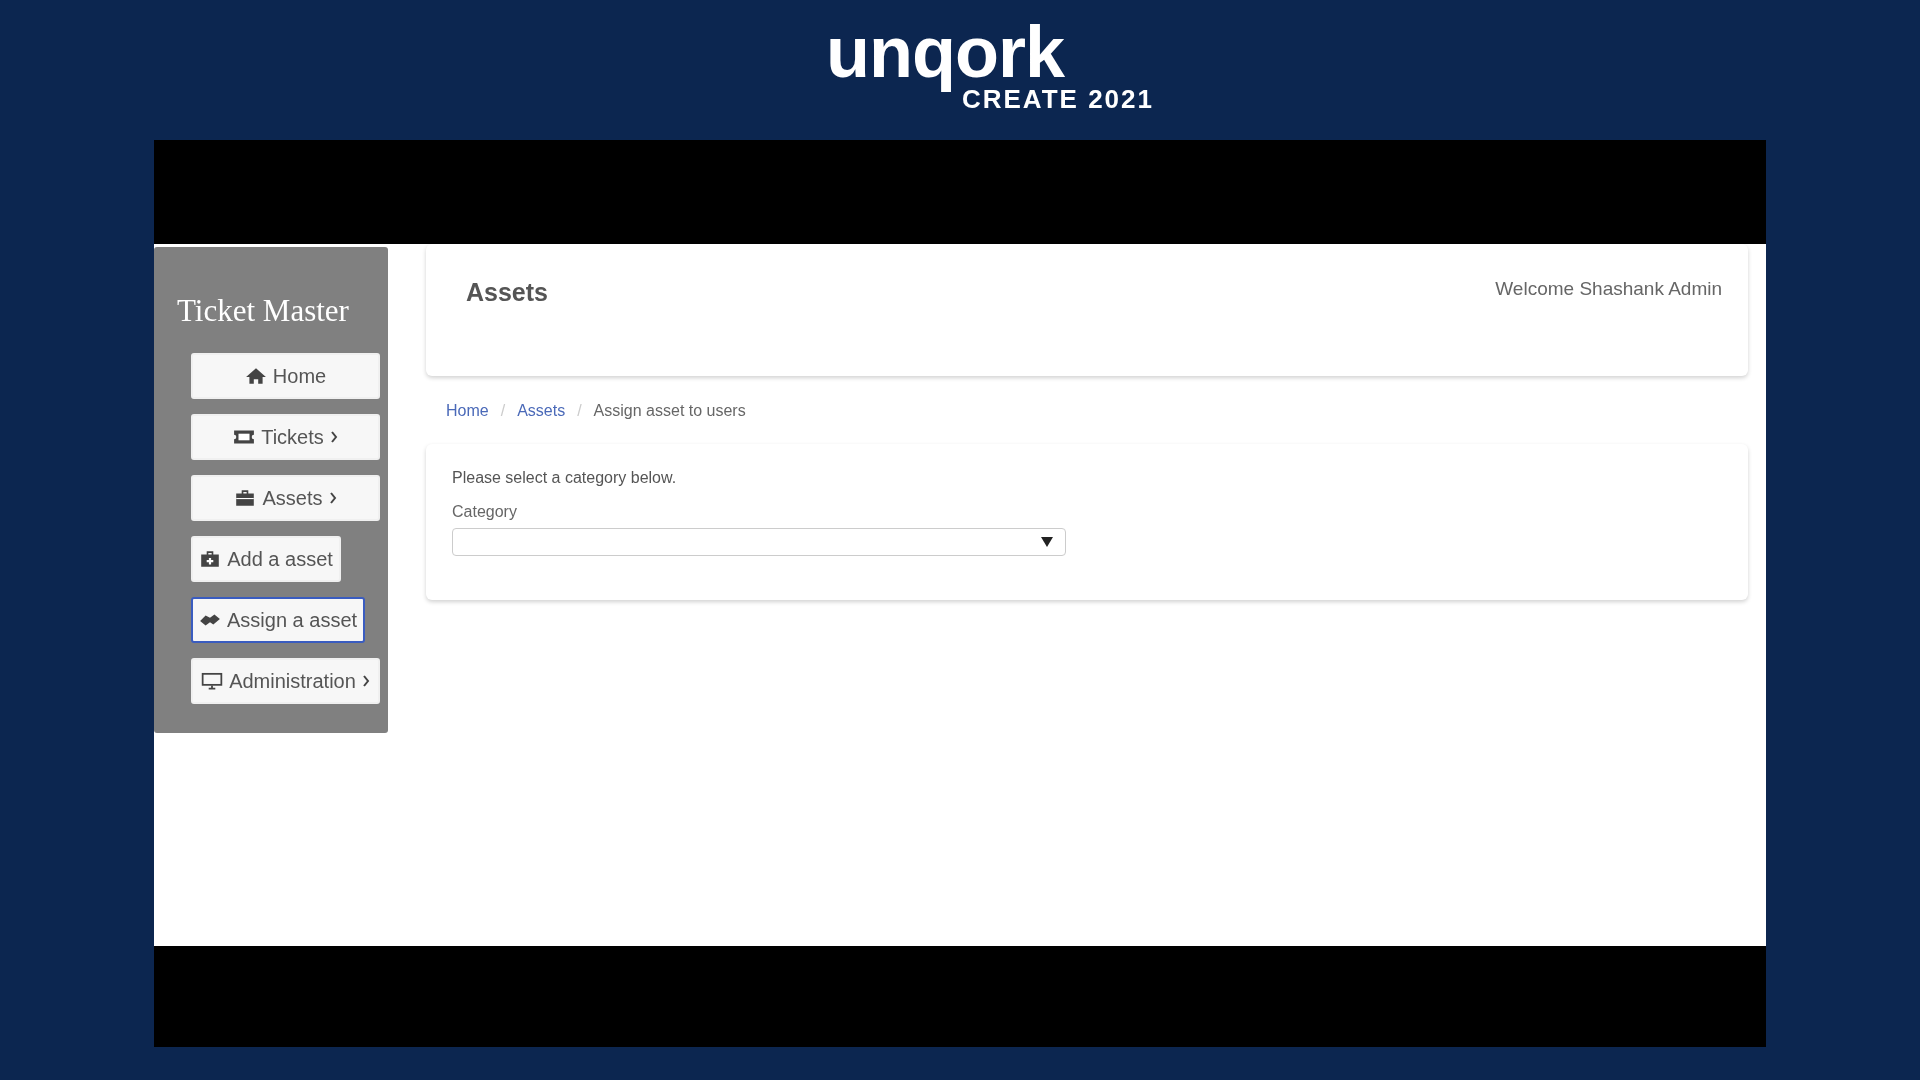  I want to click on nav-button: Assets, so click(285, 498).